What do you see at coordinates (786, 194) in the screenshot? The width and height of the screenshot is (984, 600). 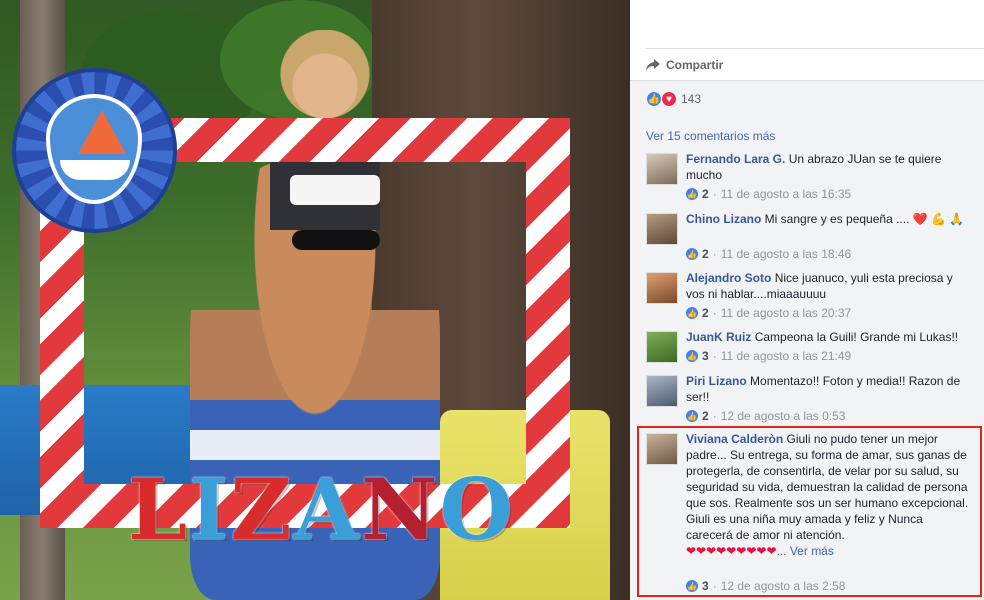 I see `timestamp: 11 de agosto a las 16:35` at bounding box center [786, 194].